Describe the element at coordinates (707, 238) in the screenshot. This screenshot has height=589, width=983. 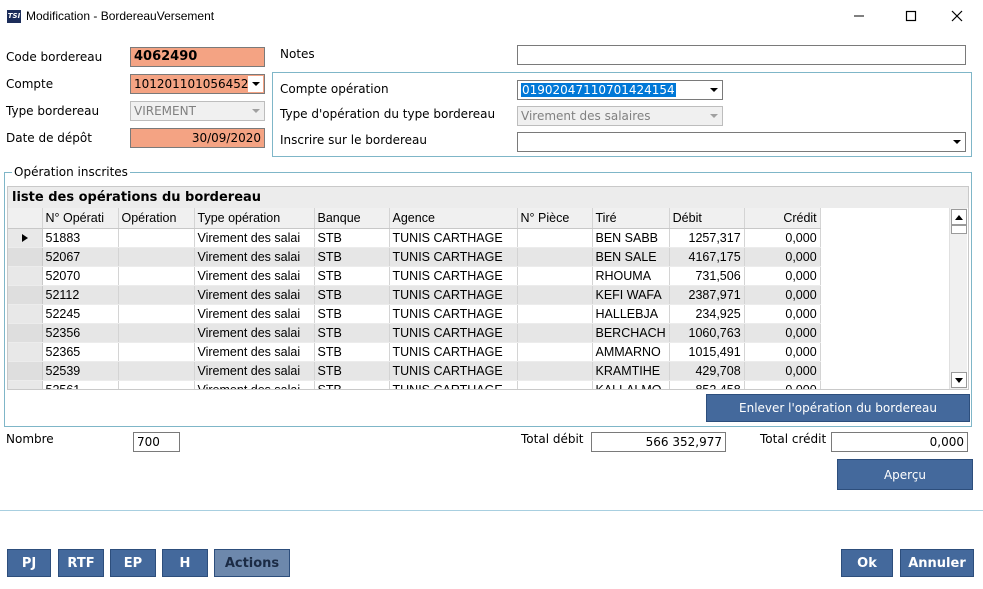
I see `cell-debit: 1257,317` at that location.